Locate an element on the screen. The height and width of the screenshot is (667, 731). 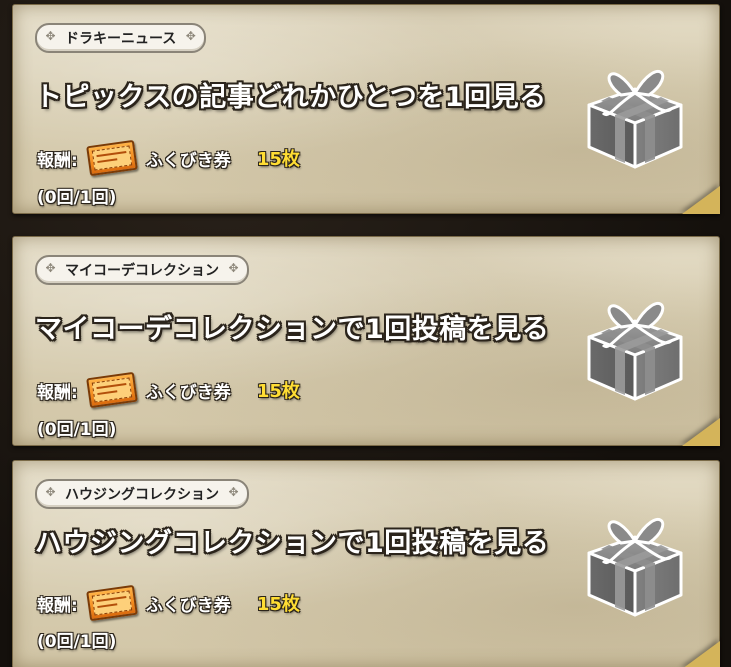
mission-title: ハウジングコレクションで1回投稿を見る is located at coordinates (292, 543).